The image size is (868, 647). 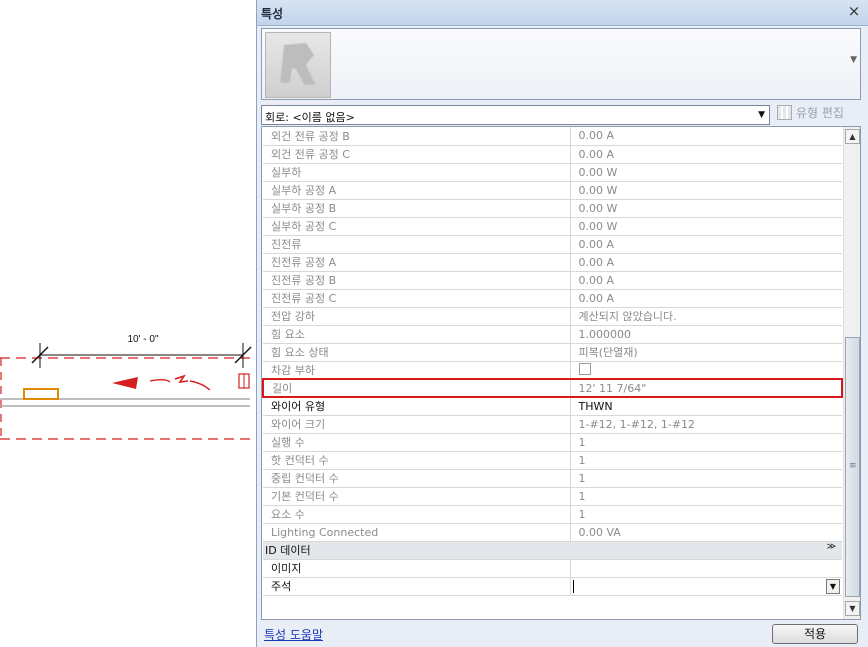 What do you see at coordinates (706, 316) in the screenshot?
I see `property-value: 계산되지 않았습니다.` at bounding box center [706, 316].